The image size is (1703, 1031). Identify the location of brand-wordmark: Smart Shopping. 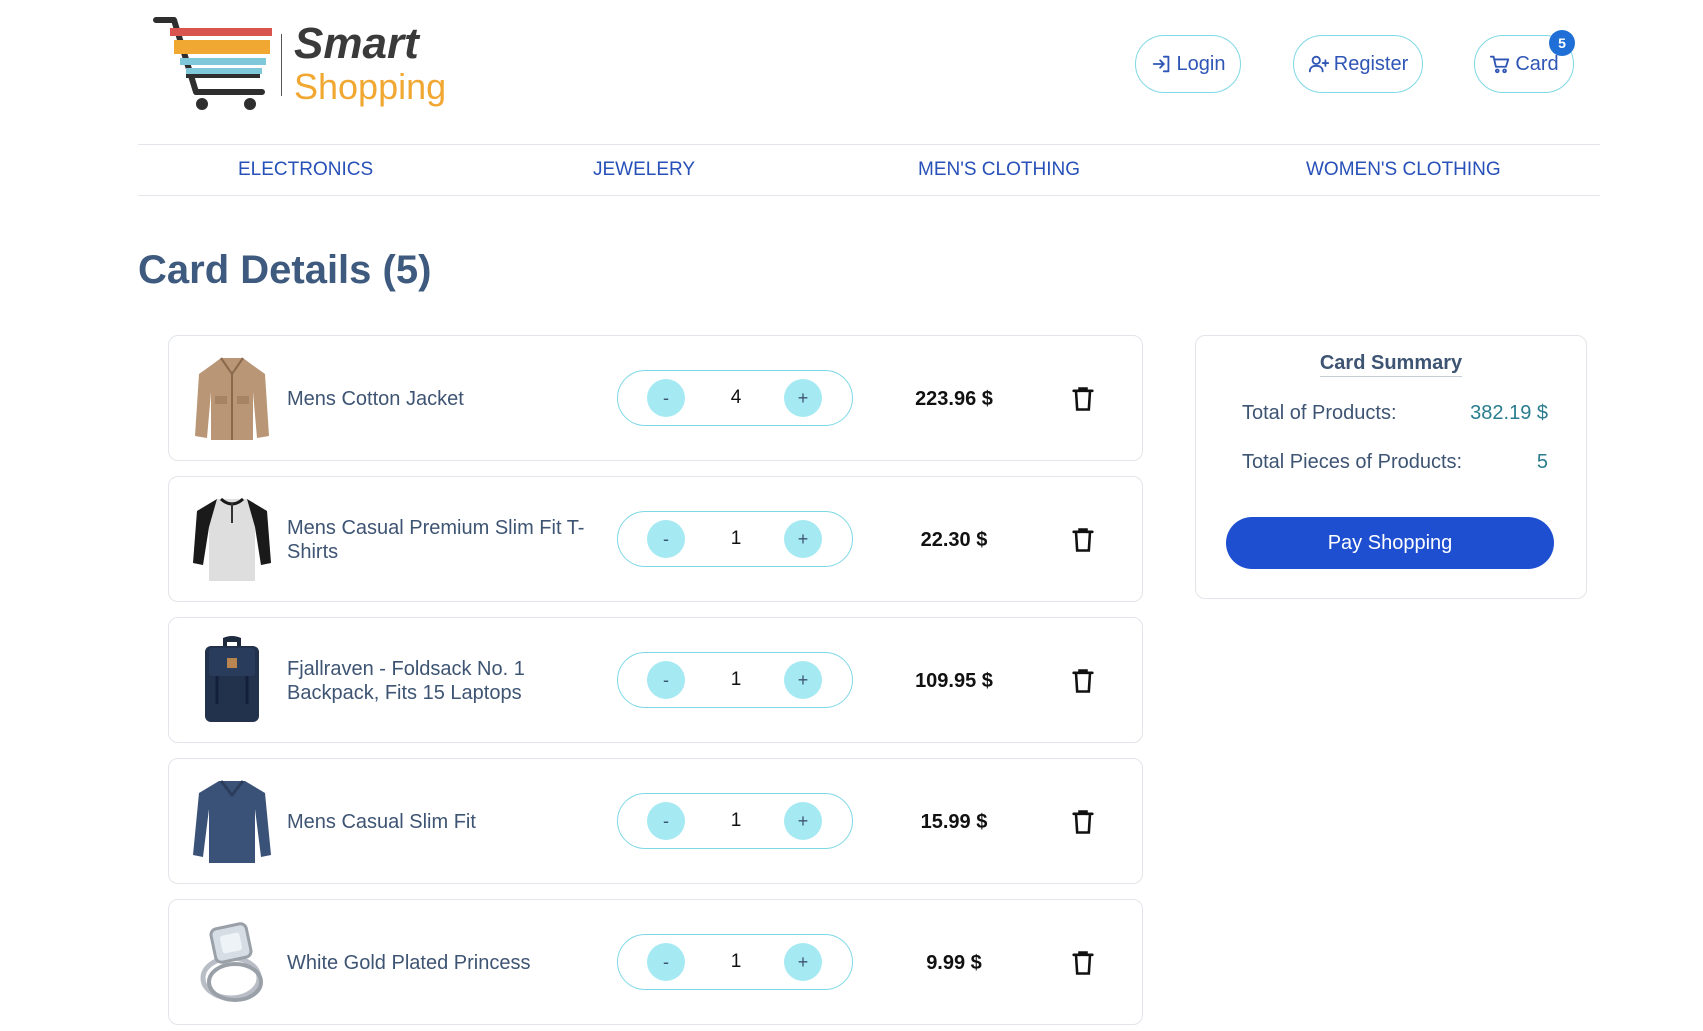
(370, 63).